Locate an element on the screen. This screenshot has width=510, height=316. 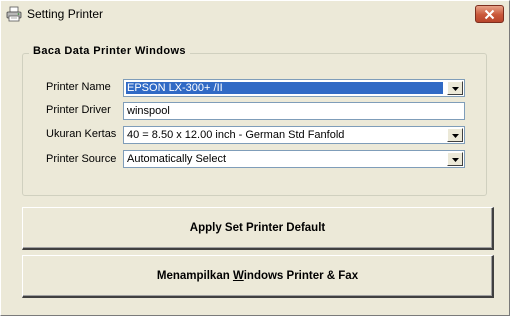
printer-driver-field: winspool is located at coordinates (294, 111).